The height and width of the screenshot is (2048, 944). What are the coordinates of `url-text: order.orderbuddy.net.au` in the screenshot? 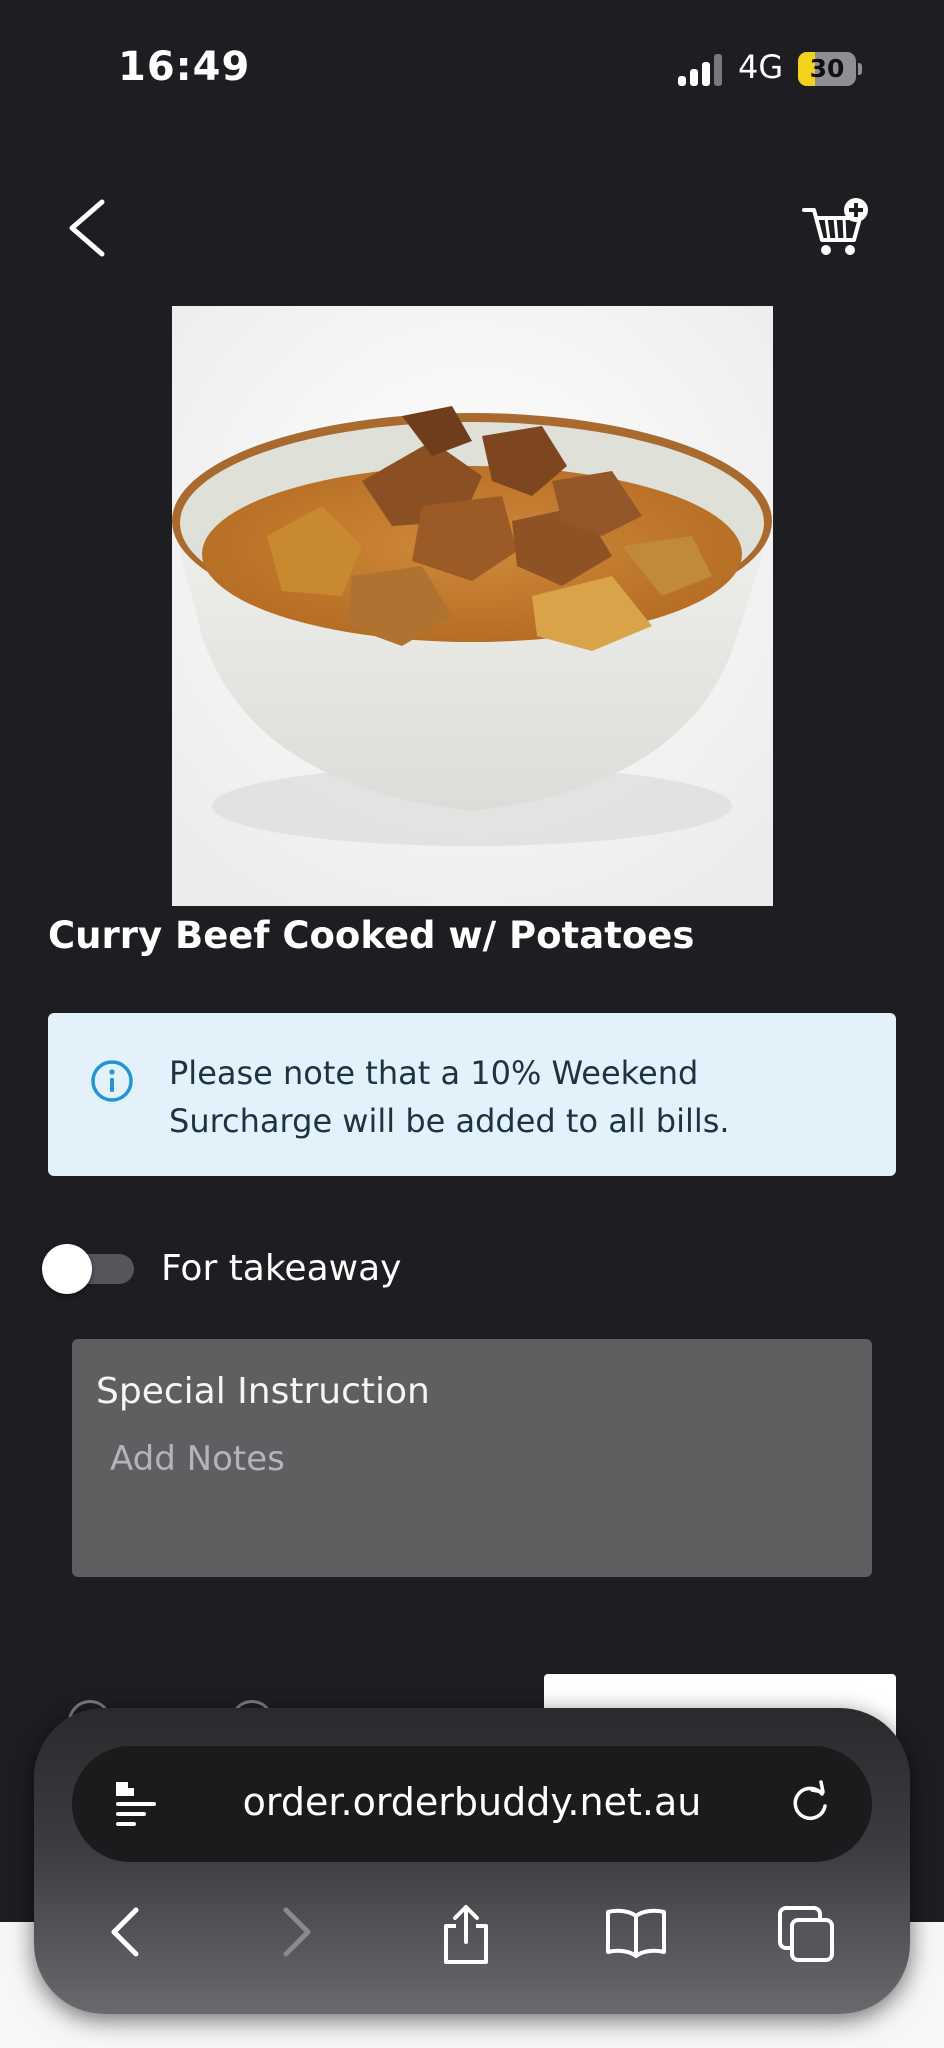 It's located at (472, 1802).